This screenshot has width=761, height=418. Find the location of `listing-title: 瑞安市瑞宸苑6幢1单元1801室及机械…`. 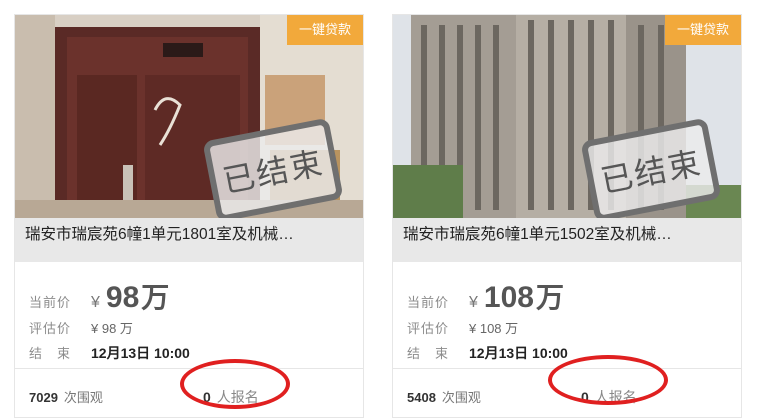

listing-title: 瑞安市瑞宸苑6幢1单元1801室及机械… is located at coordinates (189, 240).